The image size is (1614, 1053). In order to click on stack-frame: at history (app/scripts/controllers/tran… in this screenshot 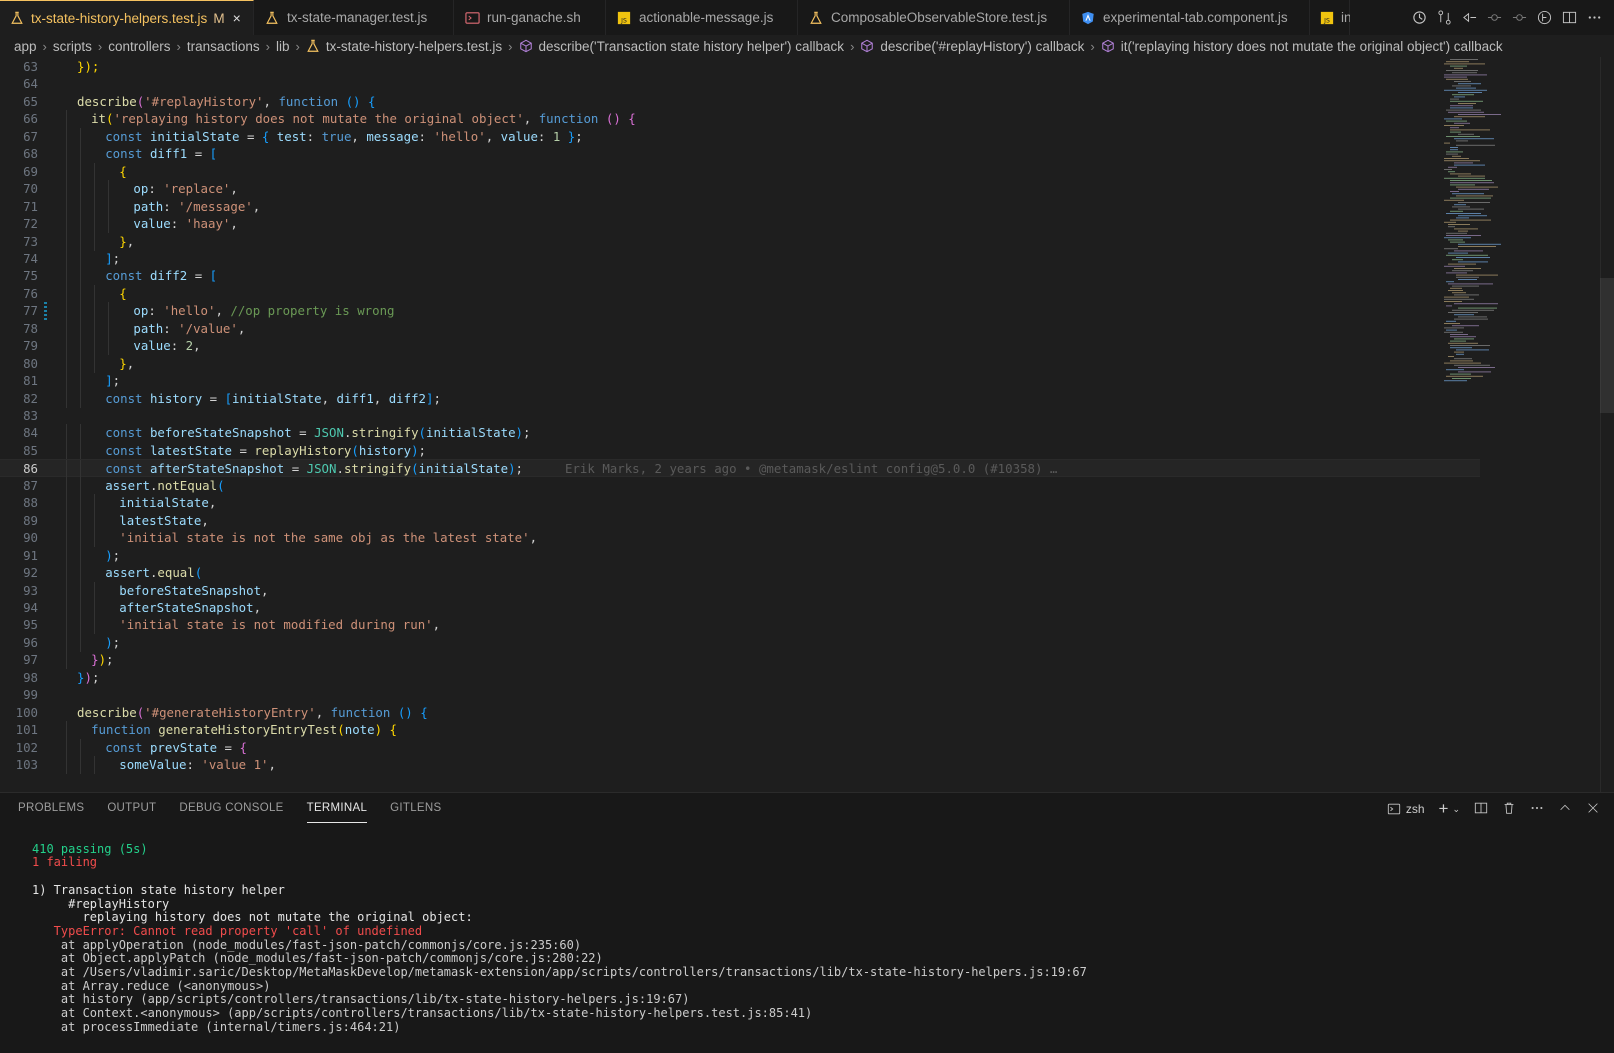, I will do `click(559, 1000)`.